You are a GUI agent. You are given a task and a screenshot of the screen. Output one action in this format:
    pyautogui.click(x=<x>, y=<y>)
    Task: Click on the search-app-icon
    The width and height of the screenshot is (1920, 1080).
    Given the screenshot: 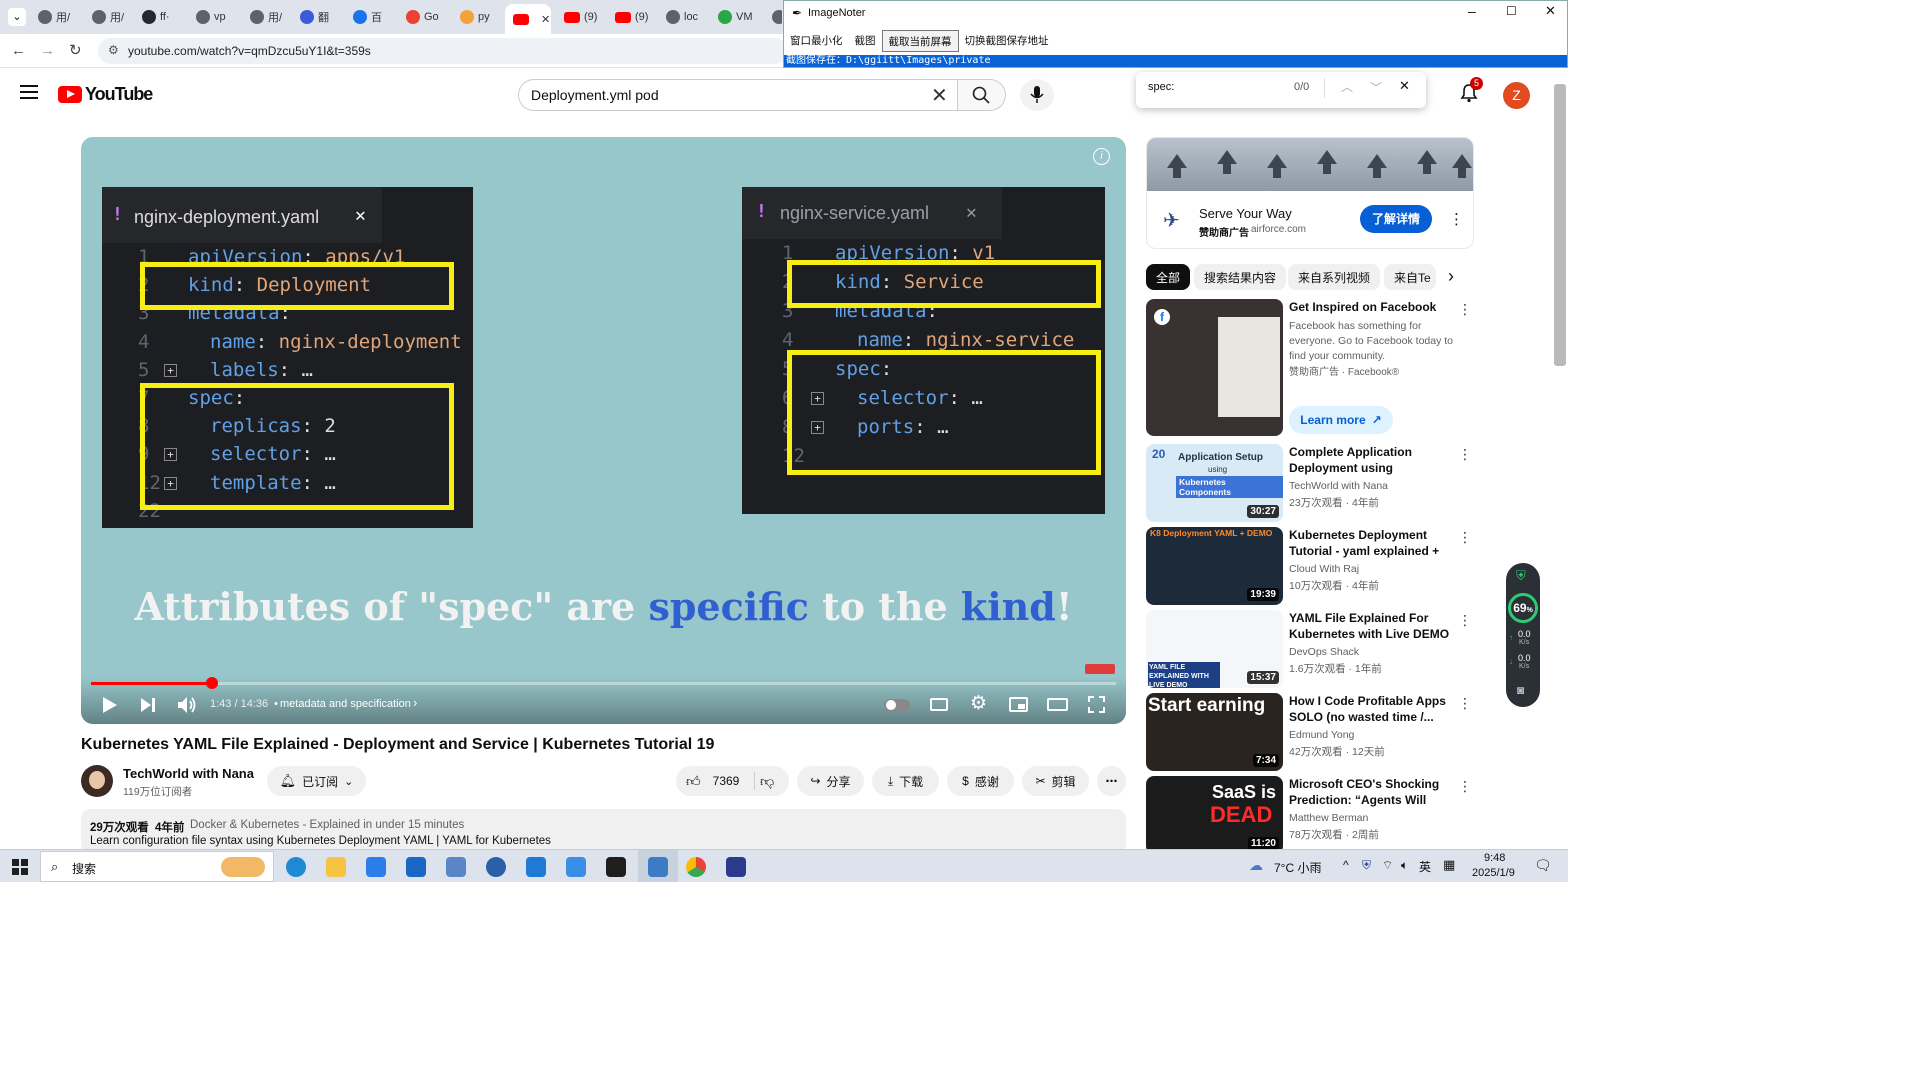 What is the action you would take?
    pyautogui.click(x=496, y=867)
    